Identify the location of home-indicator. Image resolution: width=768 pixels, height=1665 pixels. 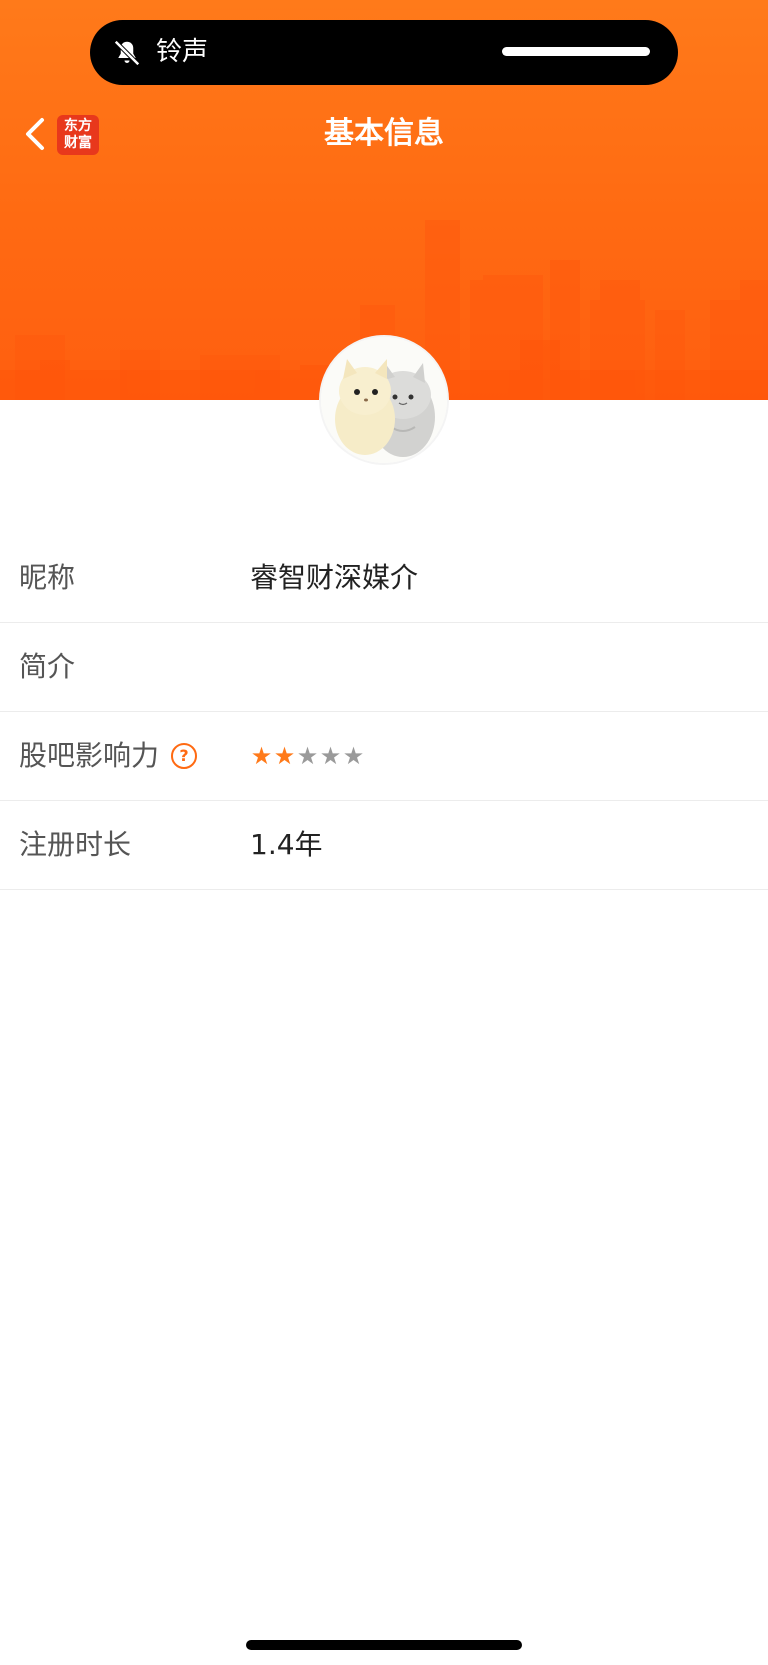
(384, 1645).